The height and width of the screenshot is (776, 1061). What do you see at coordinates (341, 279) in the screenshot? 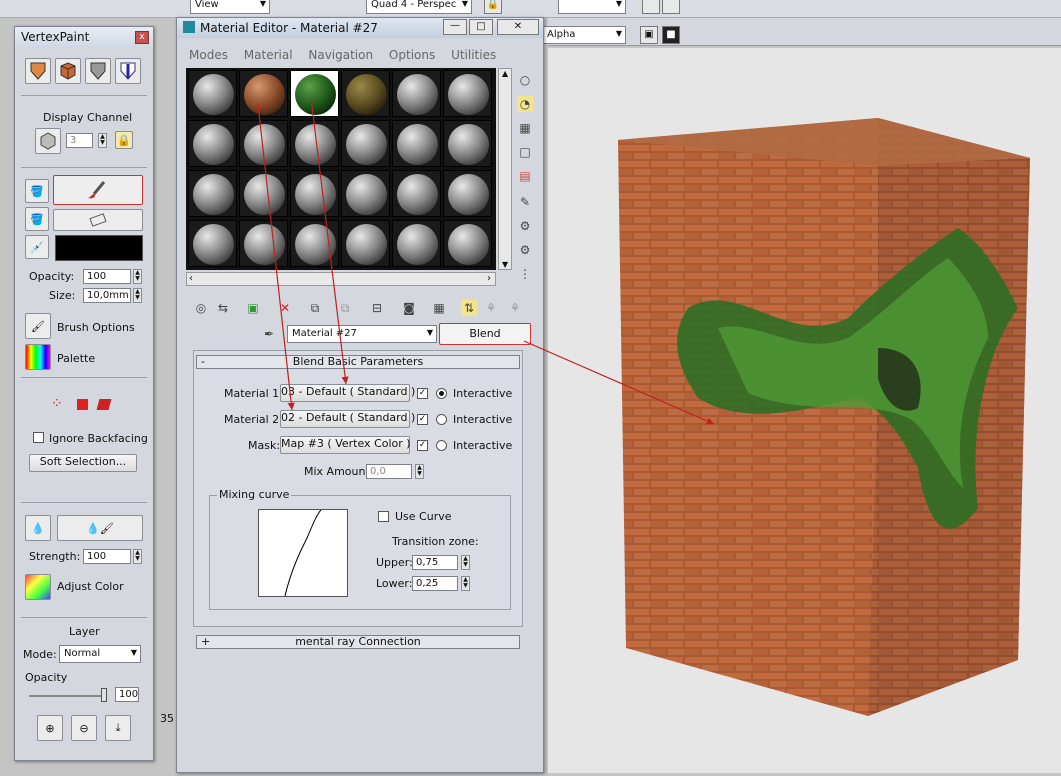
I see `horizontal-scrollbar: ‹ ›` at bounding box center [341, 279].